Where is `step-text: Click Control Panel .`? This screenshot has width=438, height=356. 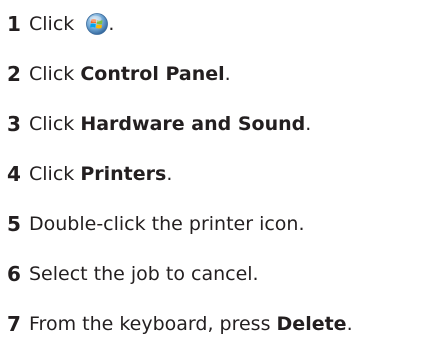 step-text: Click Control Panel . is located at coordinates (130, 74).